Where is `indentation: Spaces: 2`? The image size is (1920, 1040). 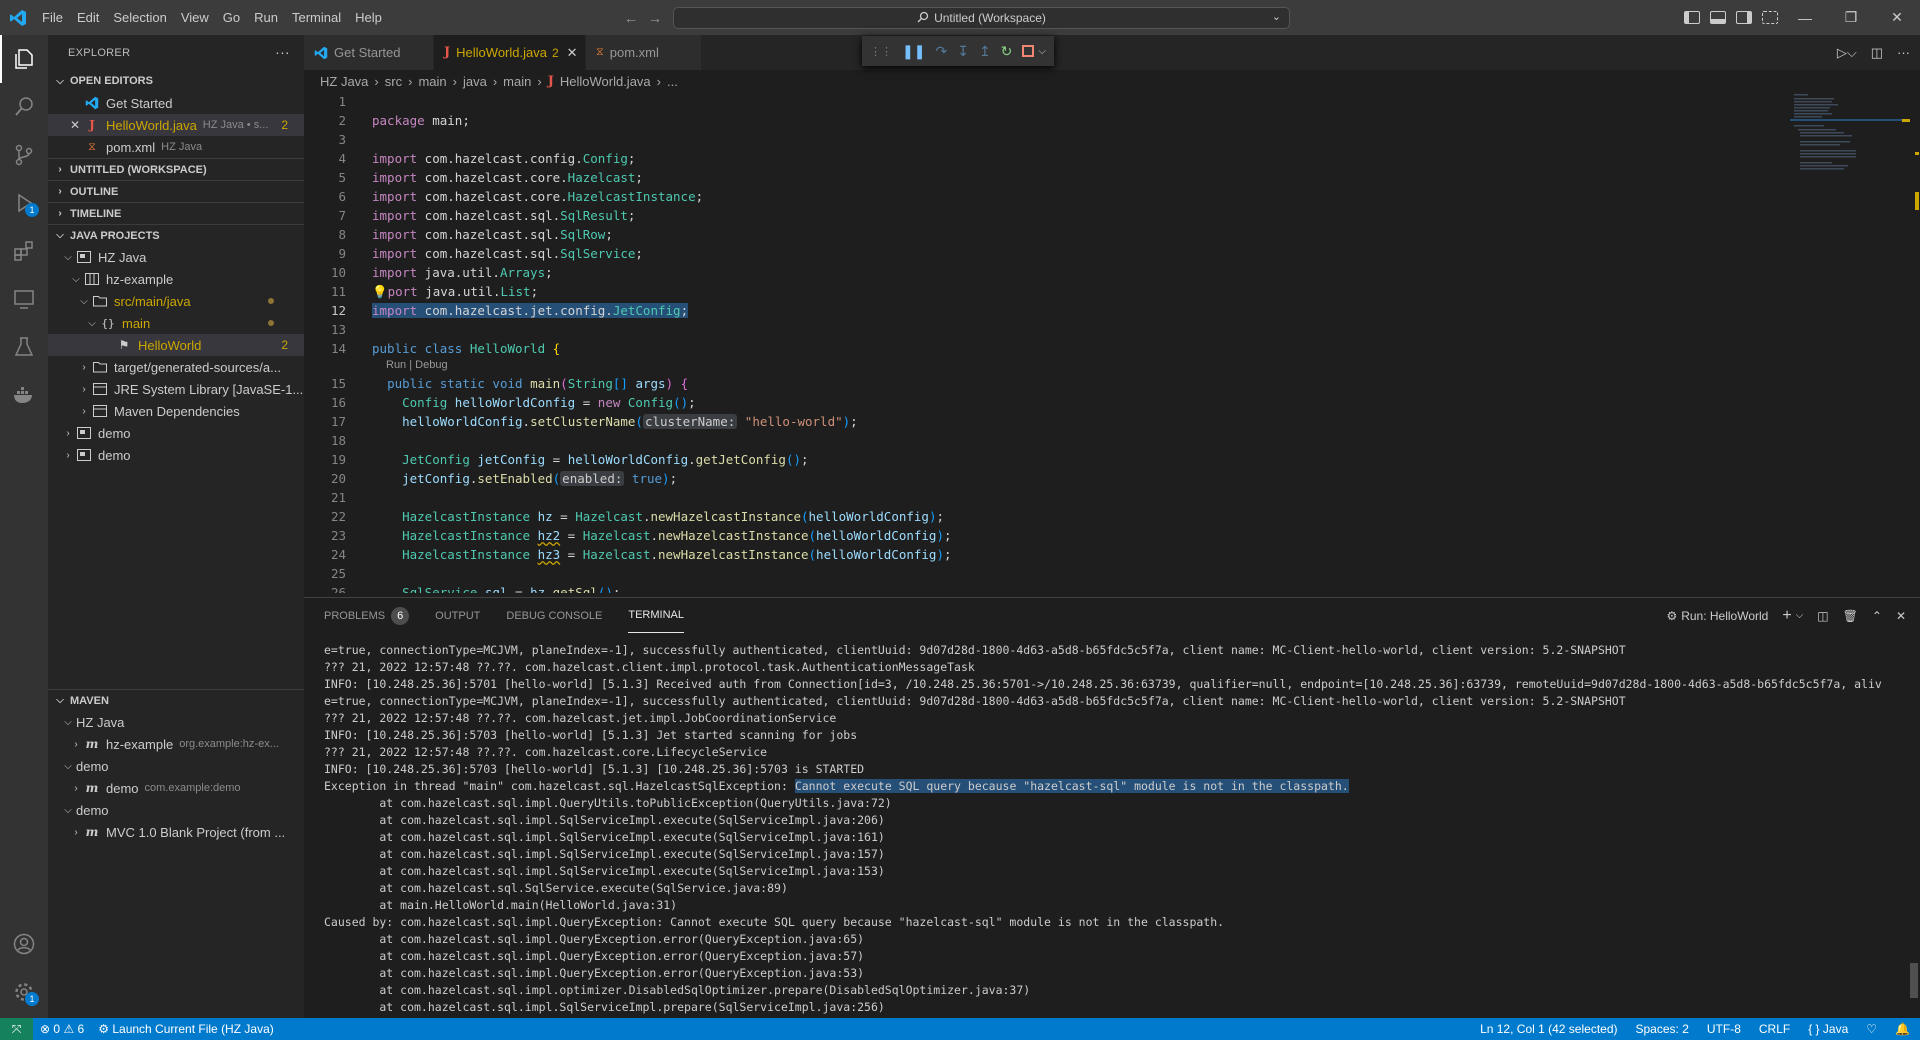
indentation: Spaces: 2 is located at coordinates (1662, 1029).